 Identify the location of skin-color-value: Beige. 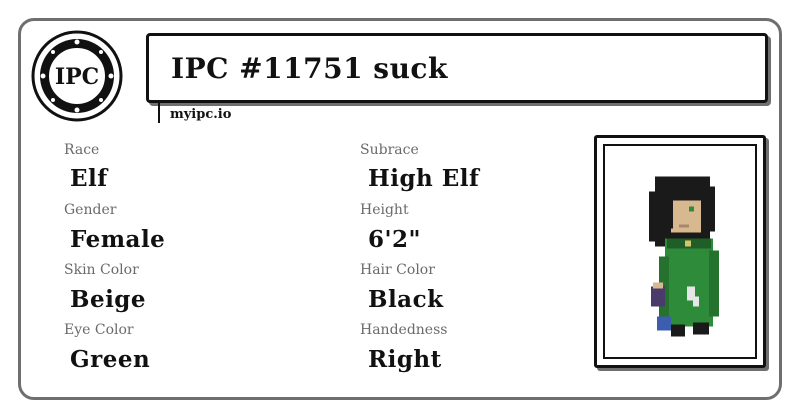
(108, 299).